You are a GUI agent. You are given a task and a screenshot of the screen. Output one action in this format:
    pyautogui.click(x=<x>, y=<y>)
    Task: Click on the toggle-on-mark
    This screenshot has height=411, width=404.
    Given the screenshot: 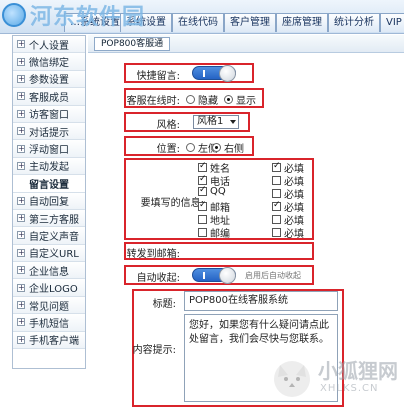 What is the action you would take?
    pyautogui.click(x=204, y=73)
    